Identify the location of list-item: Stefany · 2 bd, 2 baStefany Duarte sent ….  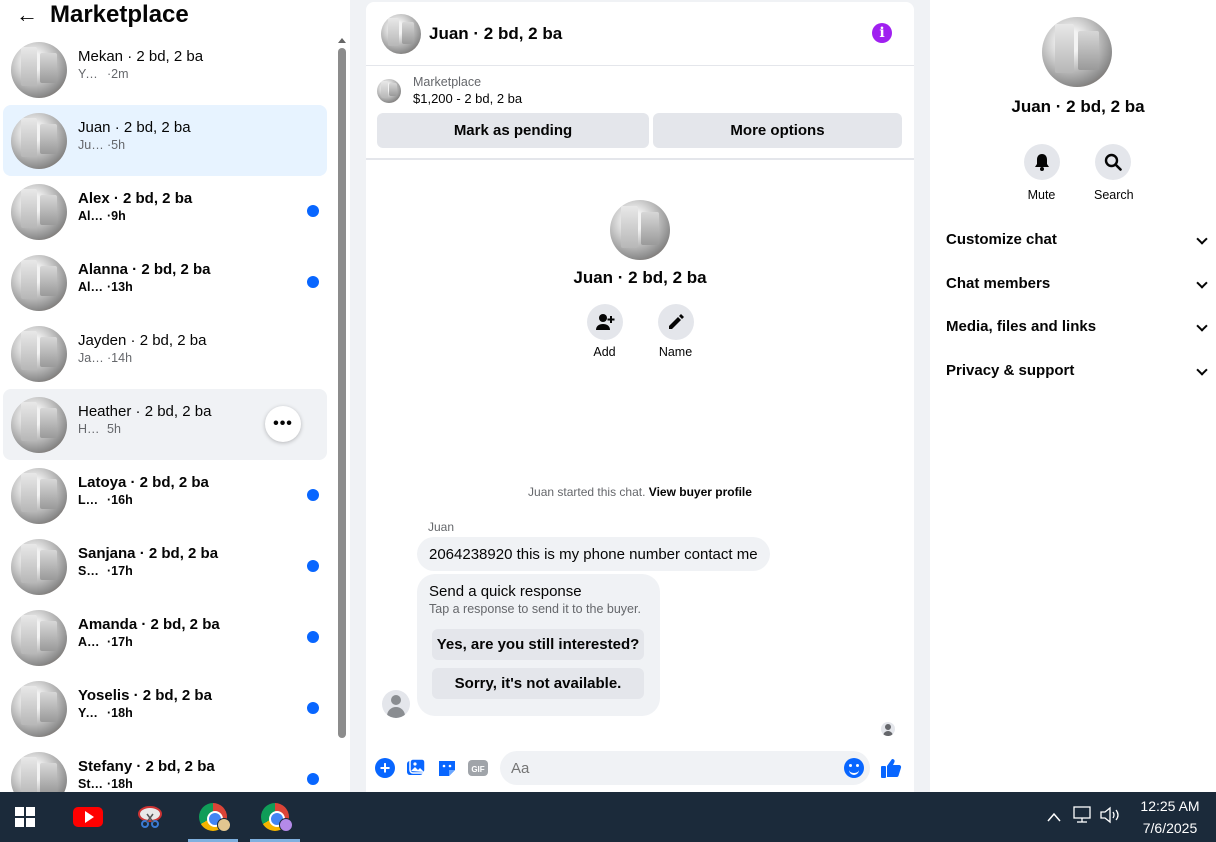
(165, 768).